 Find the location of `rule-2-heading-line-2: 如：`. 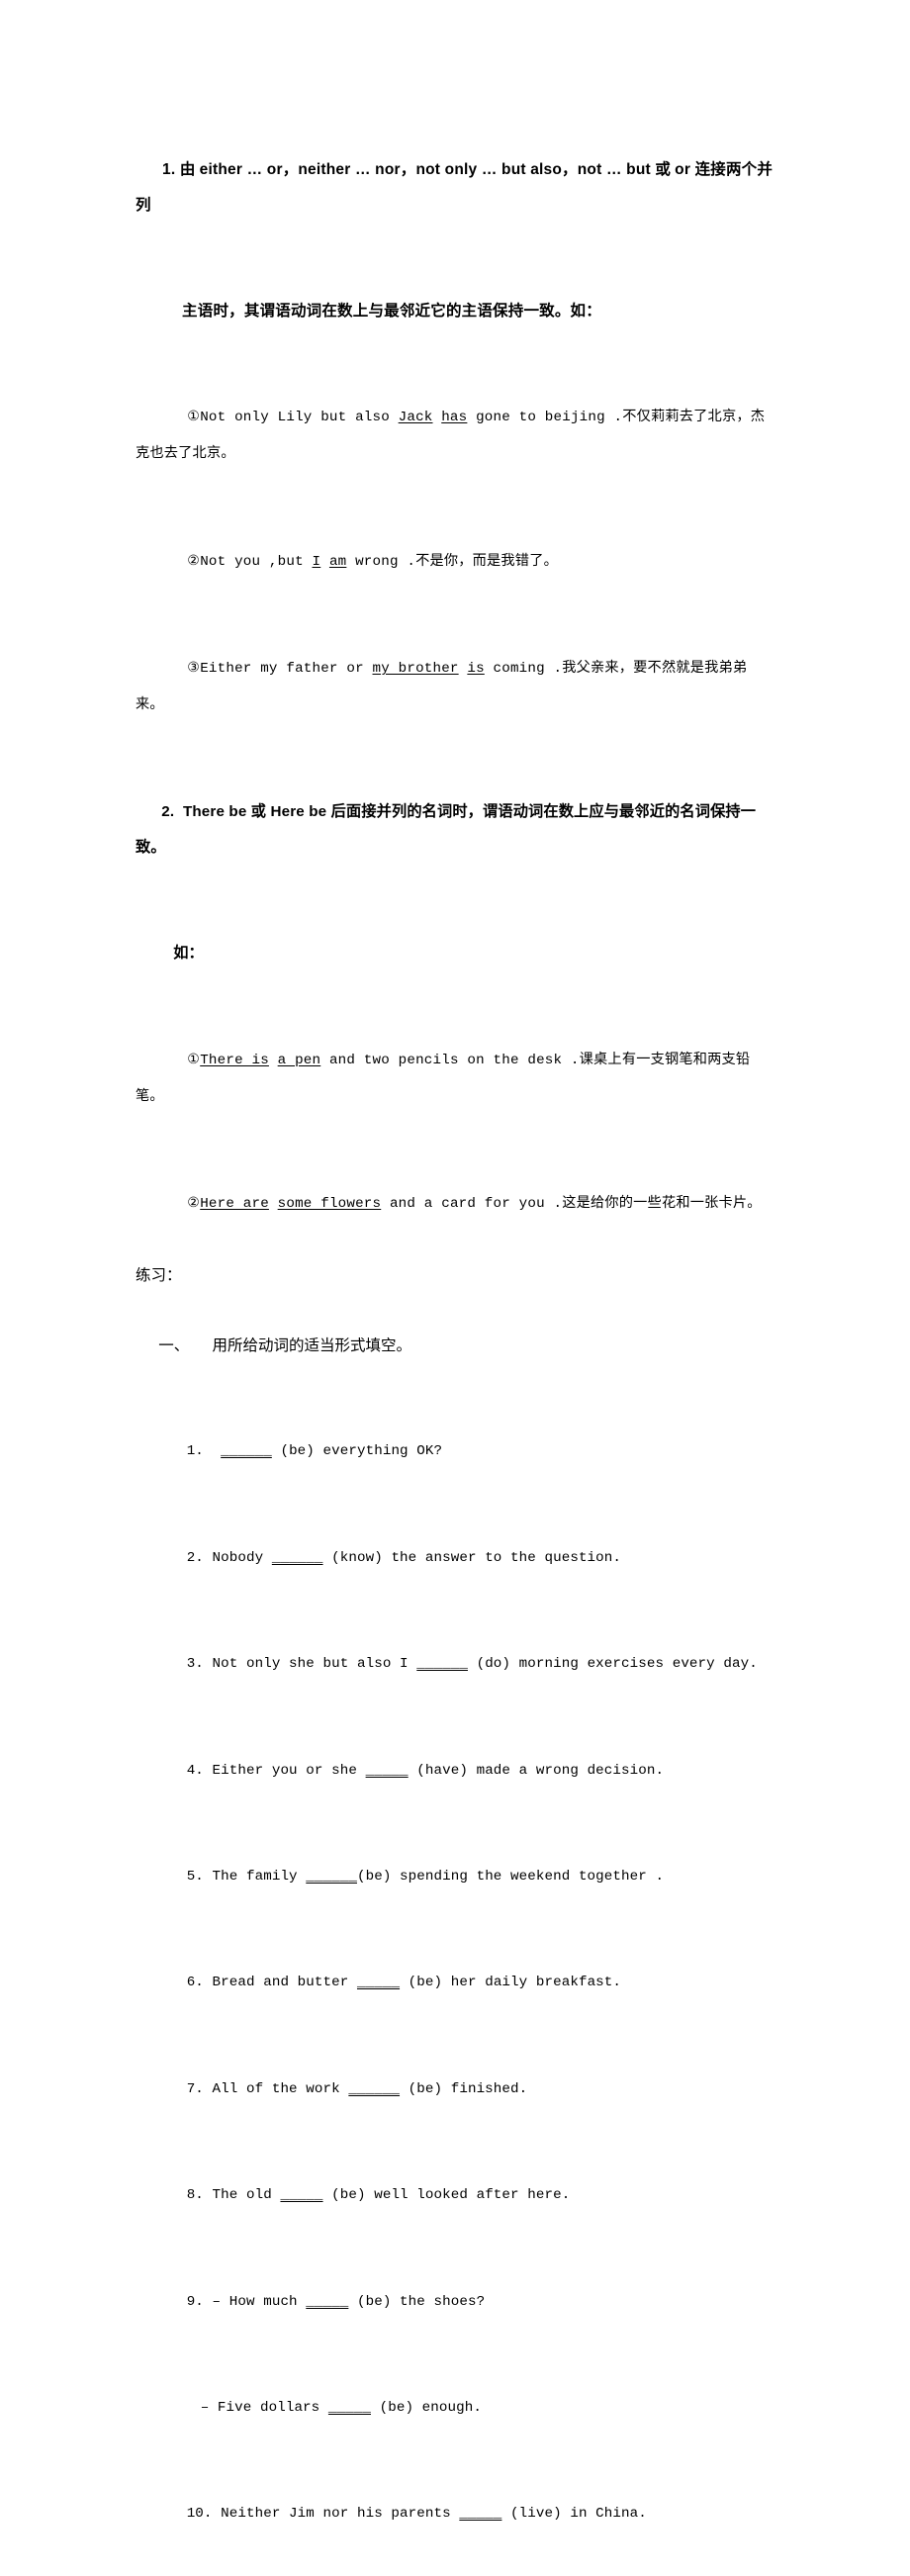

rule-2-heading-line-2: 如： is located at coordinates (455, 954).